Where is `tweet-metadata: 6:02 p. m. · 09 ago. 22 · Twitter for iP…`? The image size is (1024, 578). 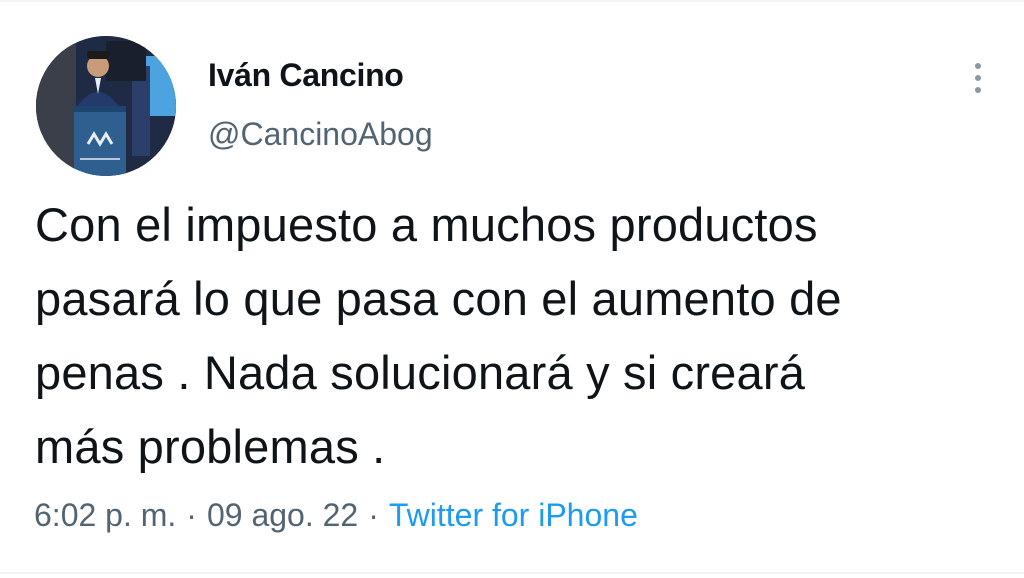 tweet-metadata: 6:02 p. m. · 09 ago. 22 · Twitter for iP… is located at coordinates (336, 515).